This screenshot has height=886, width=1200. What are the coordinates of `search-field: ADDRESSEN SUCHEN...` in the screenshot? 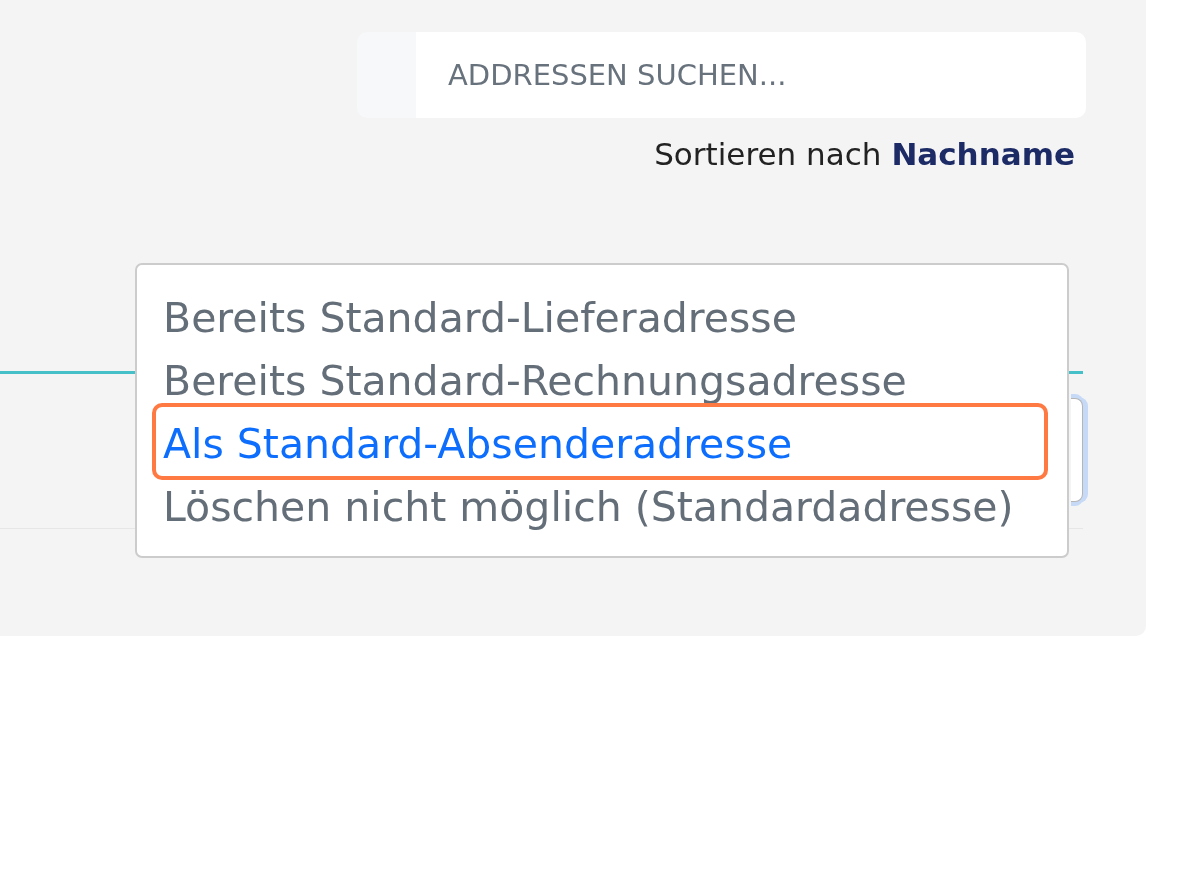 It's located at (751, 75).